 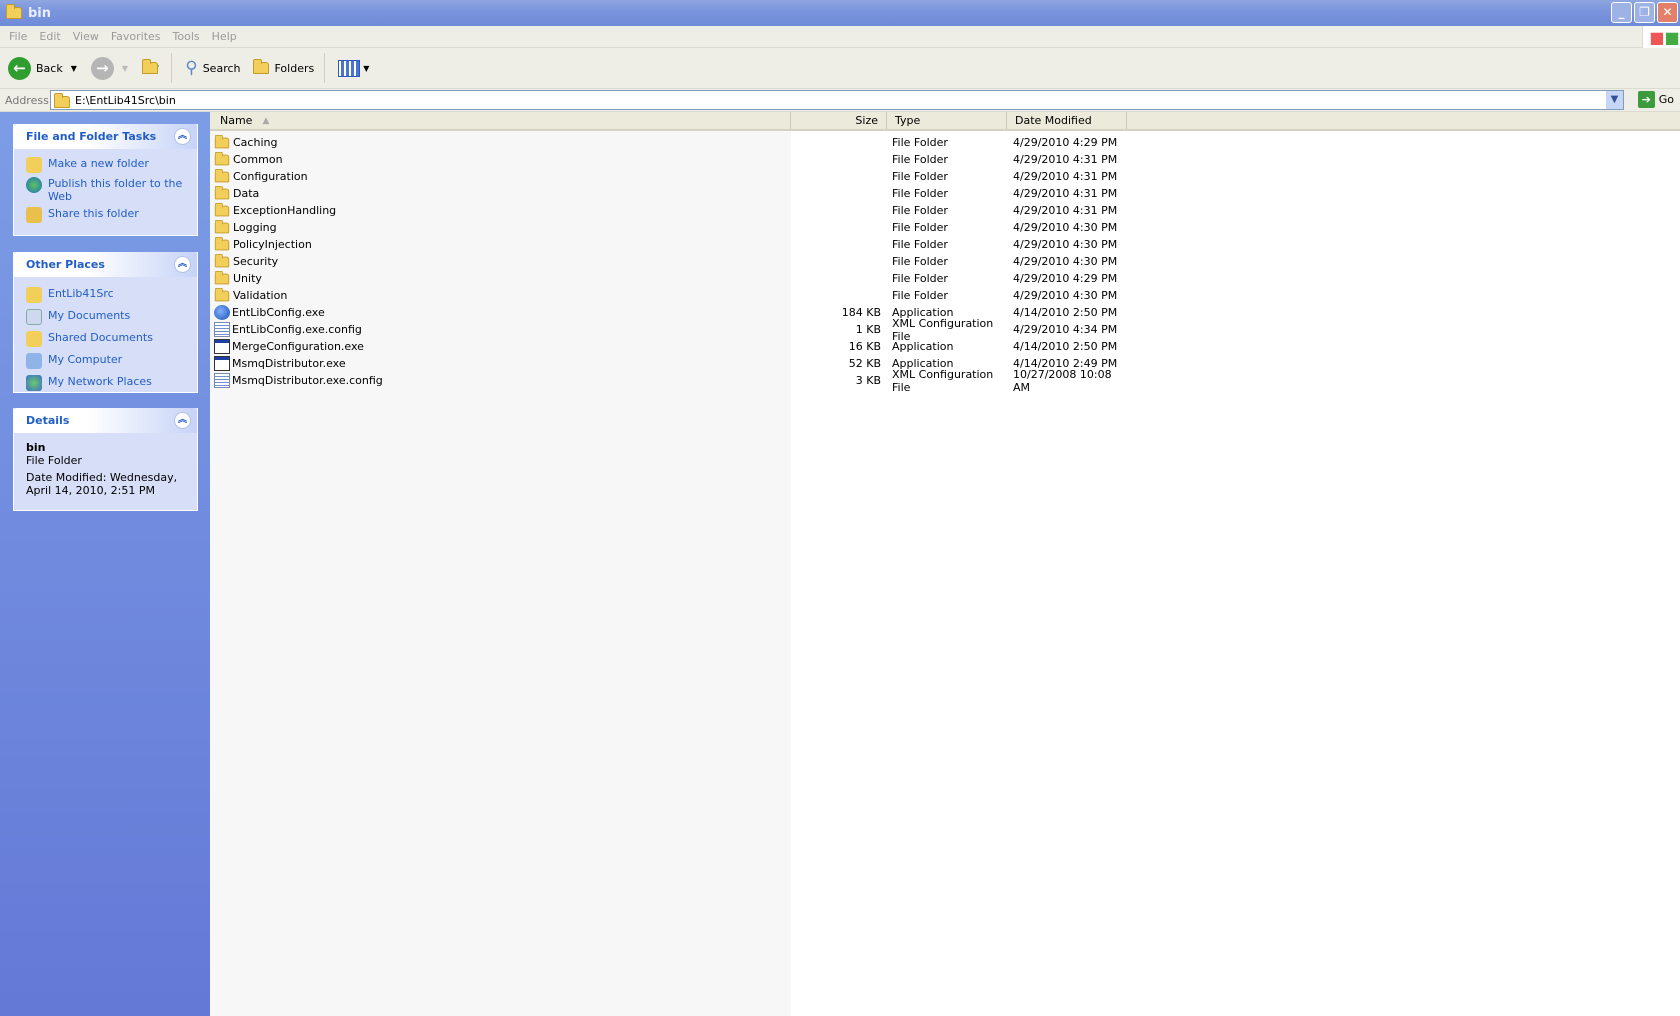 I want to click on file-row: Unity File Folder 4/29/2010 4:29 PM, so click(x=810, y=278).